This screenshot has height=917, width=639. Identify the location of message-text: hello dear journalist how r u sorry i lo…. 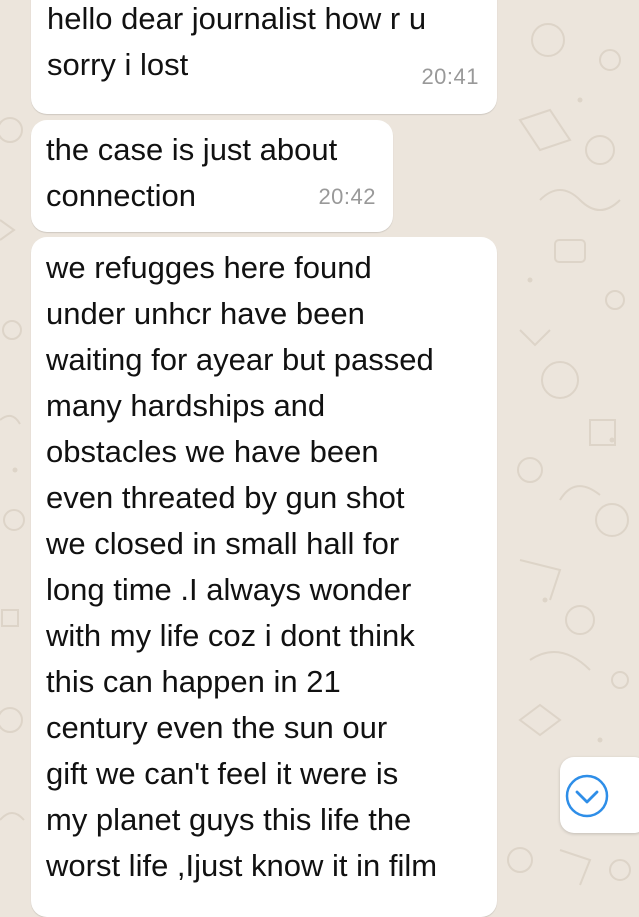
(237, 41).